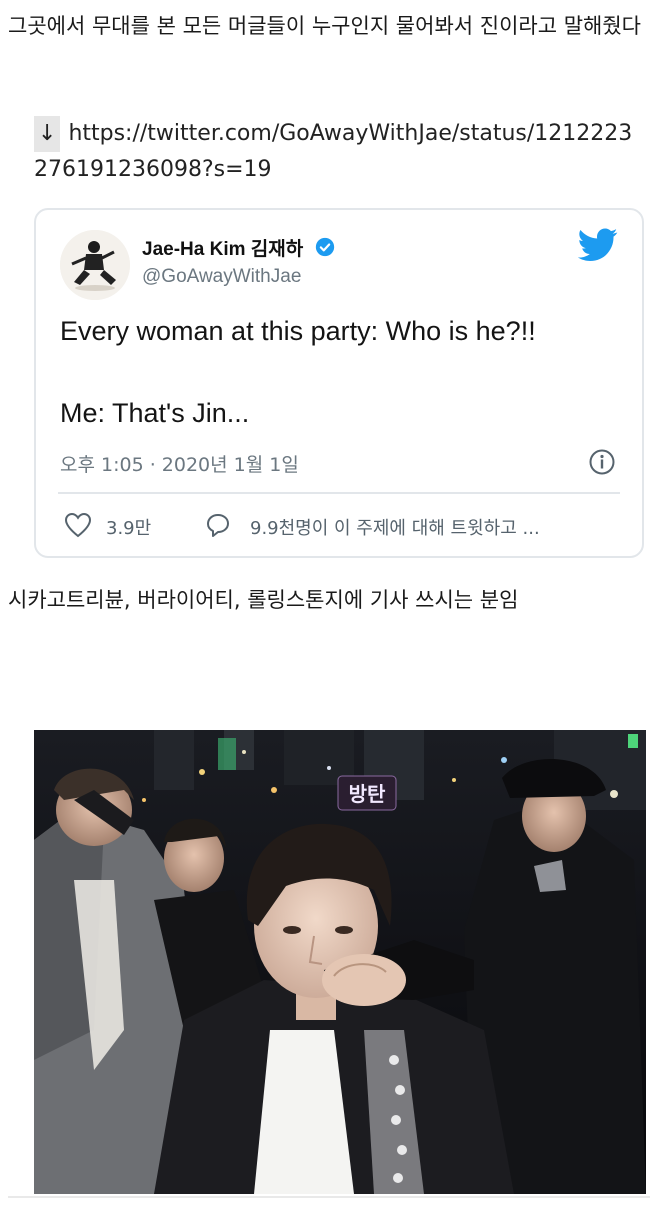  Describe the element at coordinates (263, 600) in the screenshot. I see `caption-text: 시카고트리뷴, 버라이어티, 롤링스톤지에 기사 쓰시는 분임` at that location.